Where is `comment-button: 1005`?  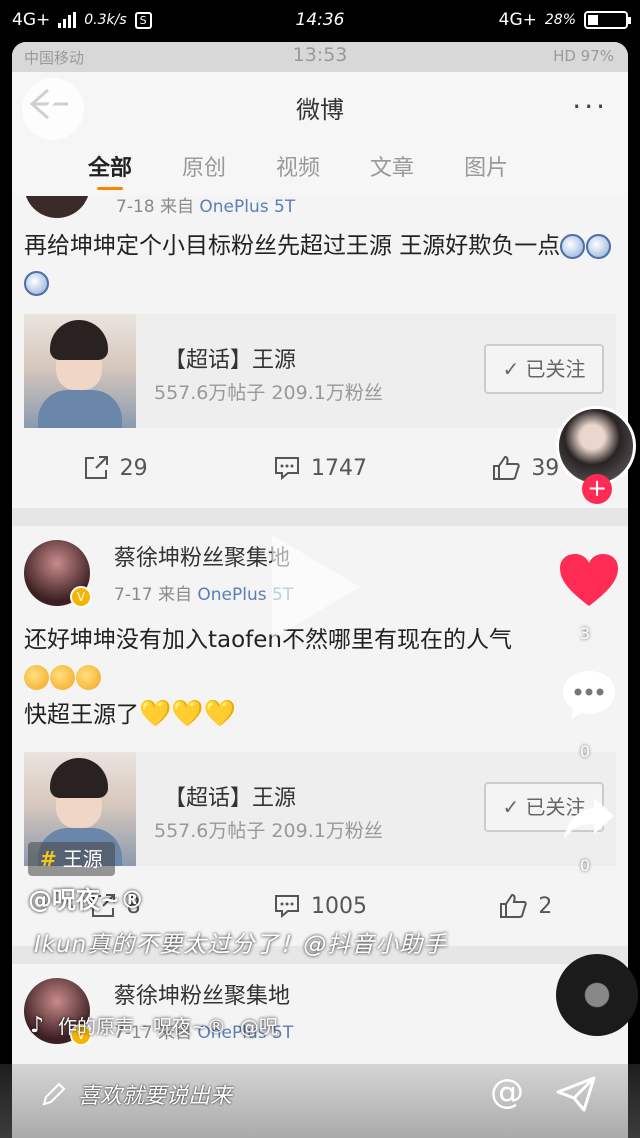 comment-button: 1005 is located at coordinates (319, 906).